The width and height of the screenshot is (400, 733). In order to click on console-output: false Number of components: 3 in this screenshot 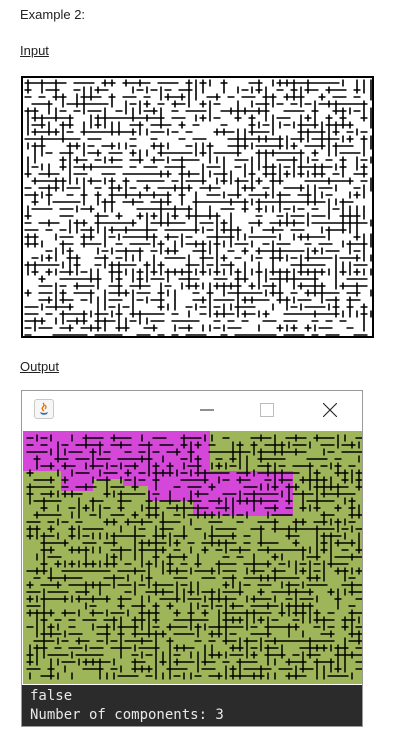, I will do `click(192, 705)`.